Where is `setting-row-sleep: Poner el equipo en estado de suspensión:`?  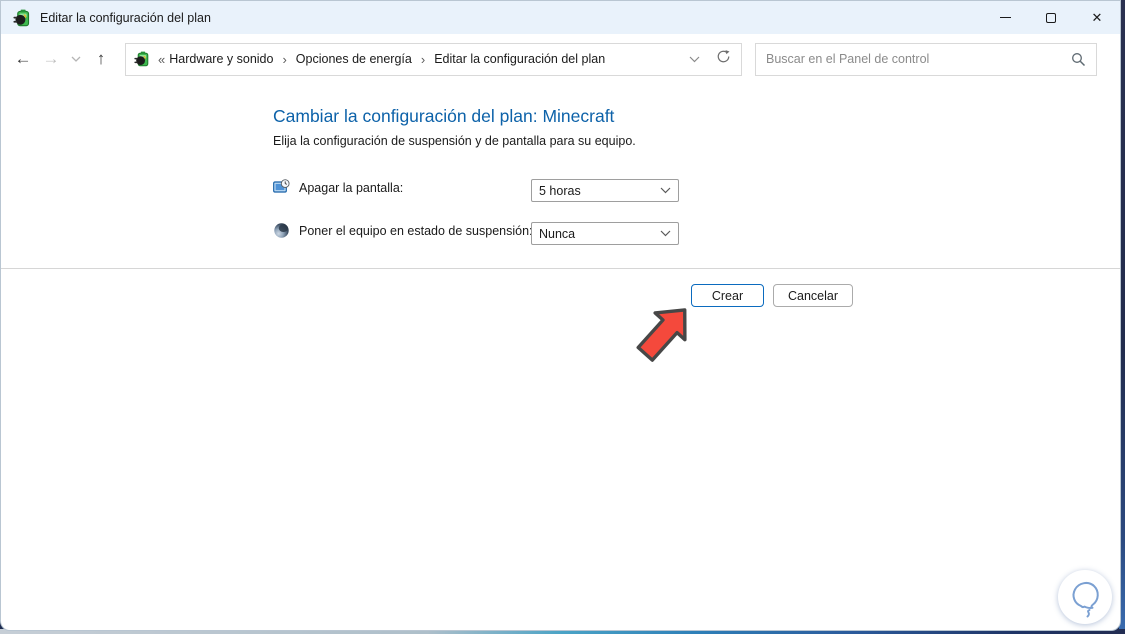
setting-row-sleep: Poner el equipo en estado de suspensión: is located at coordinates (403, 230).